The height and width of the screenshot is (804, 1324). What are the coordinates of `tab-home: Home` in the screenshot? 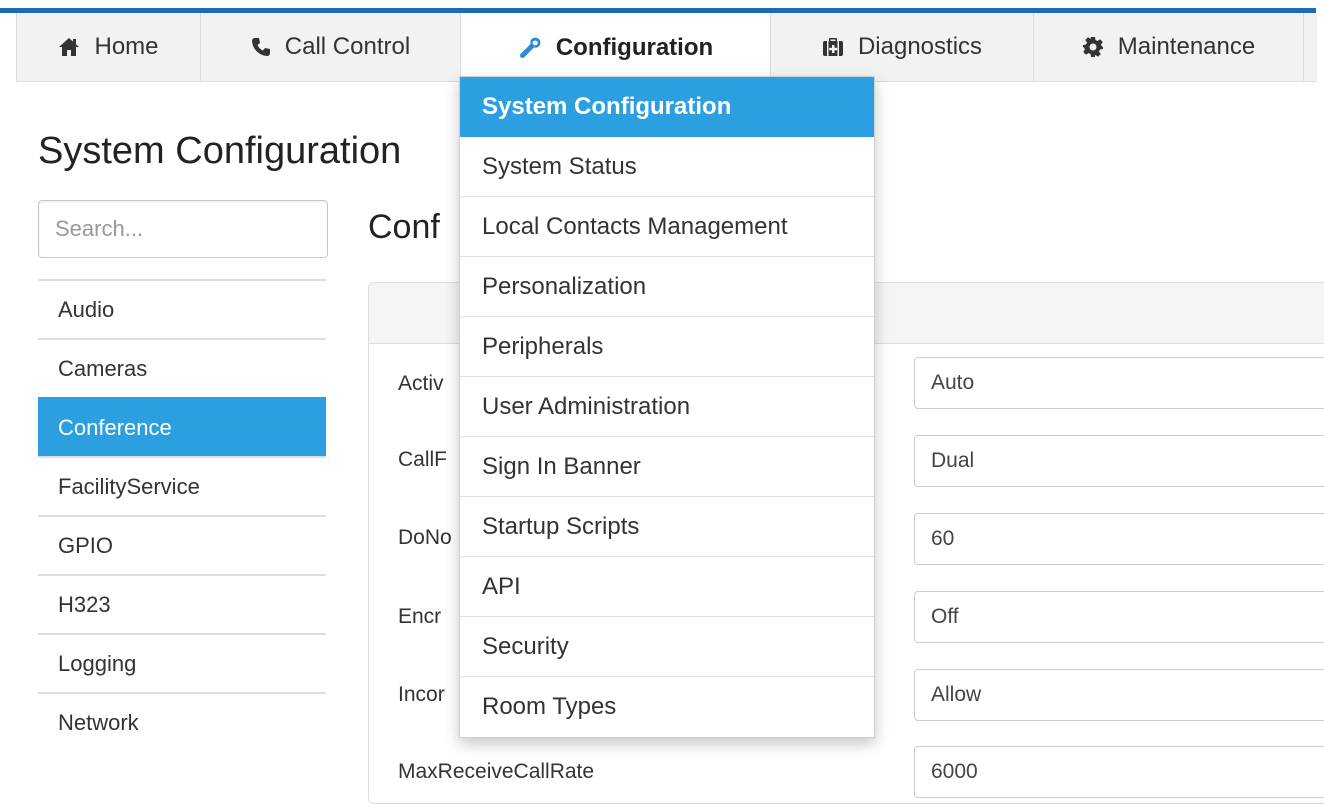 It's located at (109, 47).